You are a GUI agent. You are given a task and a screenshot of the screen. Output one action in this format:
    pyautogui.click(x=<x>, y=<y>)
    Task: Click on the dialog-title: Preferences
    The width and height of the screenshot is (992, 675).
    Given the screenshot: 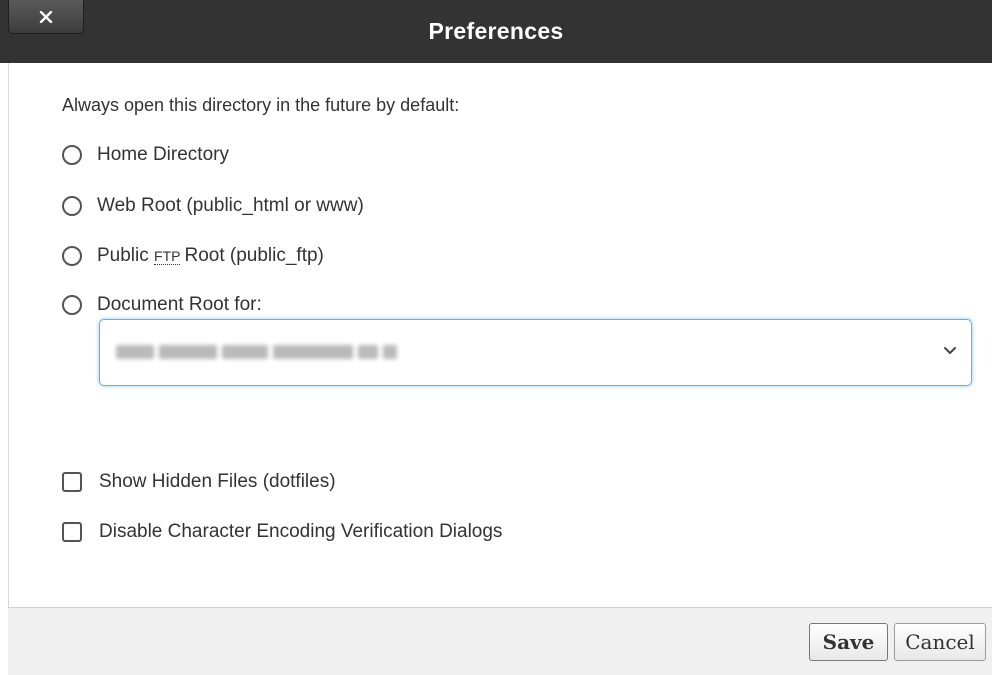 What is the action you would take?
    pyautogui.click(x=496, y=31)
    